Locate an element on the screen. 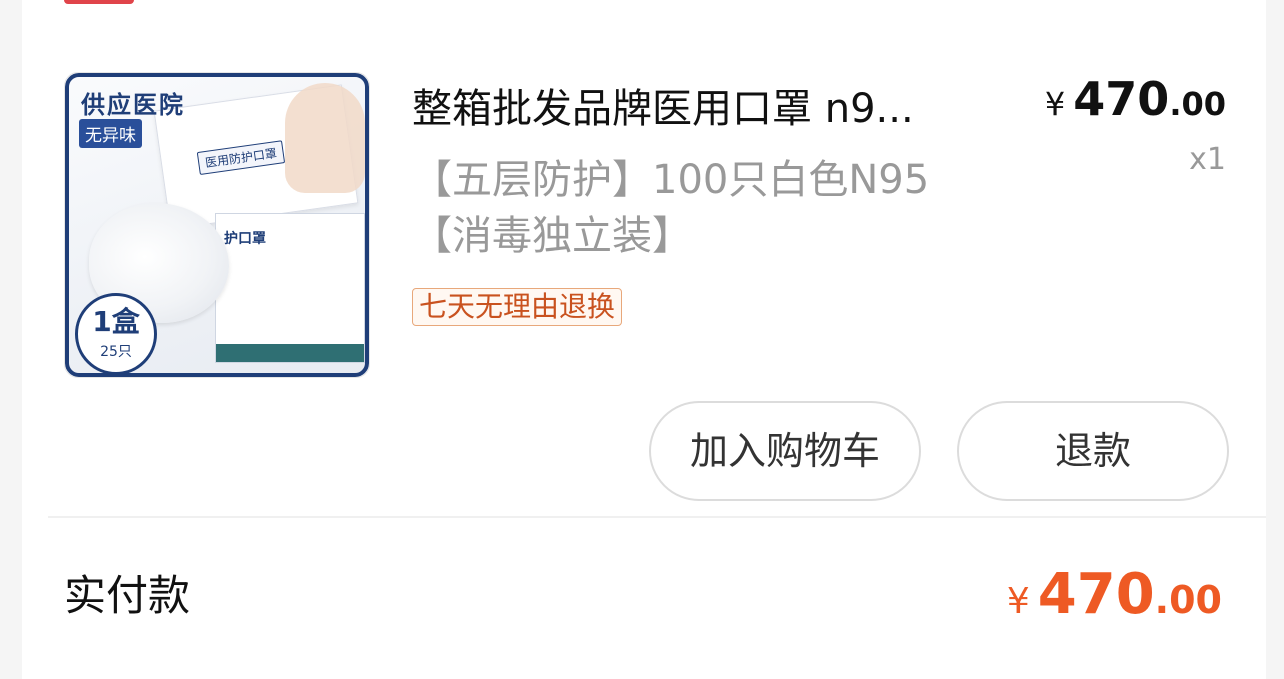  product-image: 医用防护口罩 护口罩 供应医院 无异味 1盒 25只 is located at coordinates (217, 225).